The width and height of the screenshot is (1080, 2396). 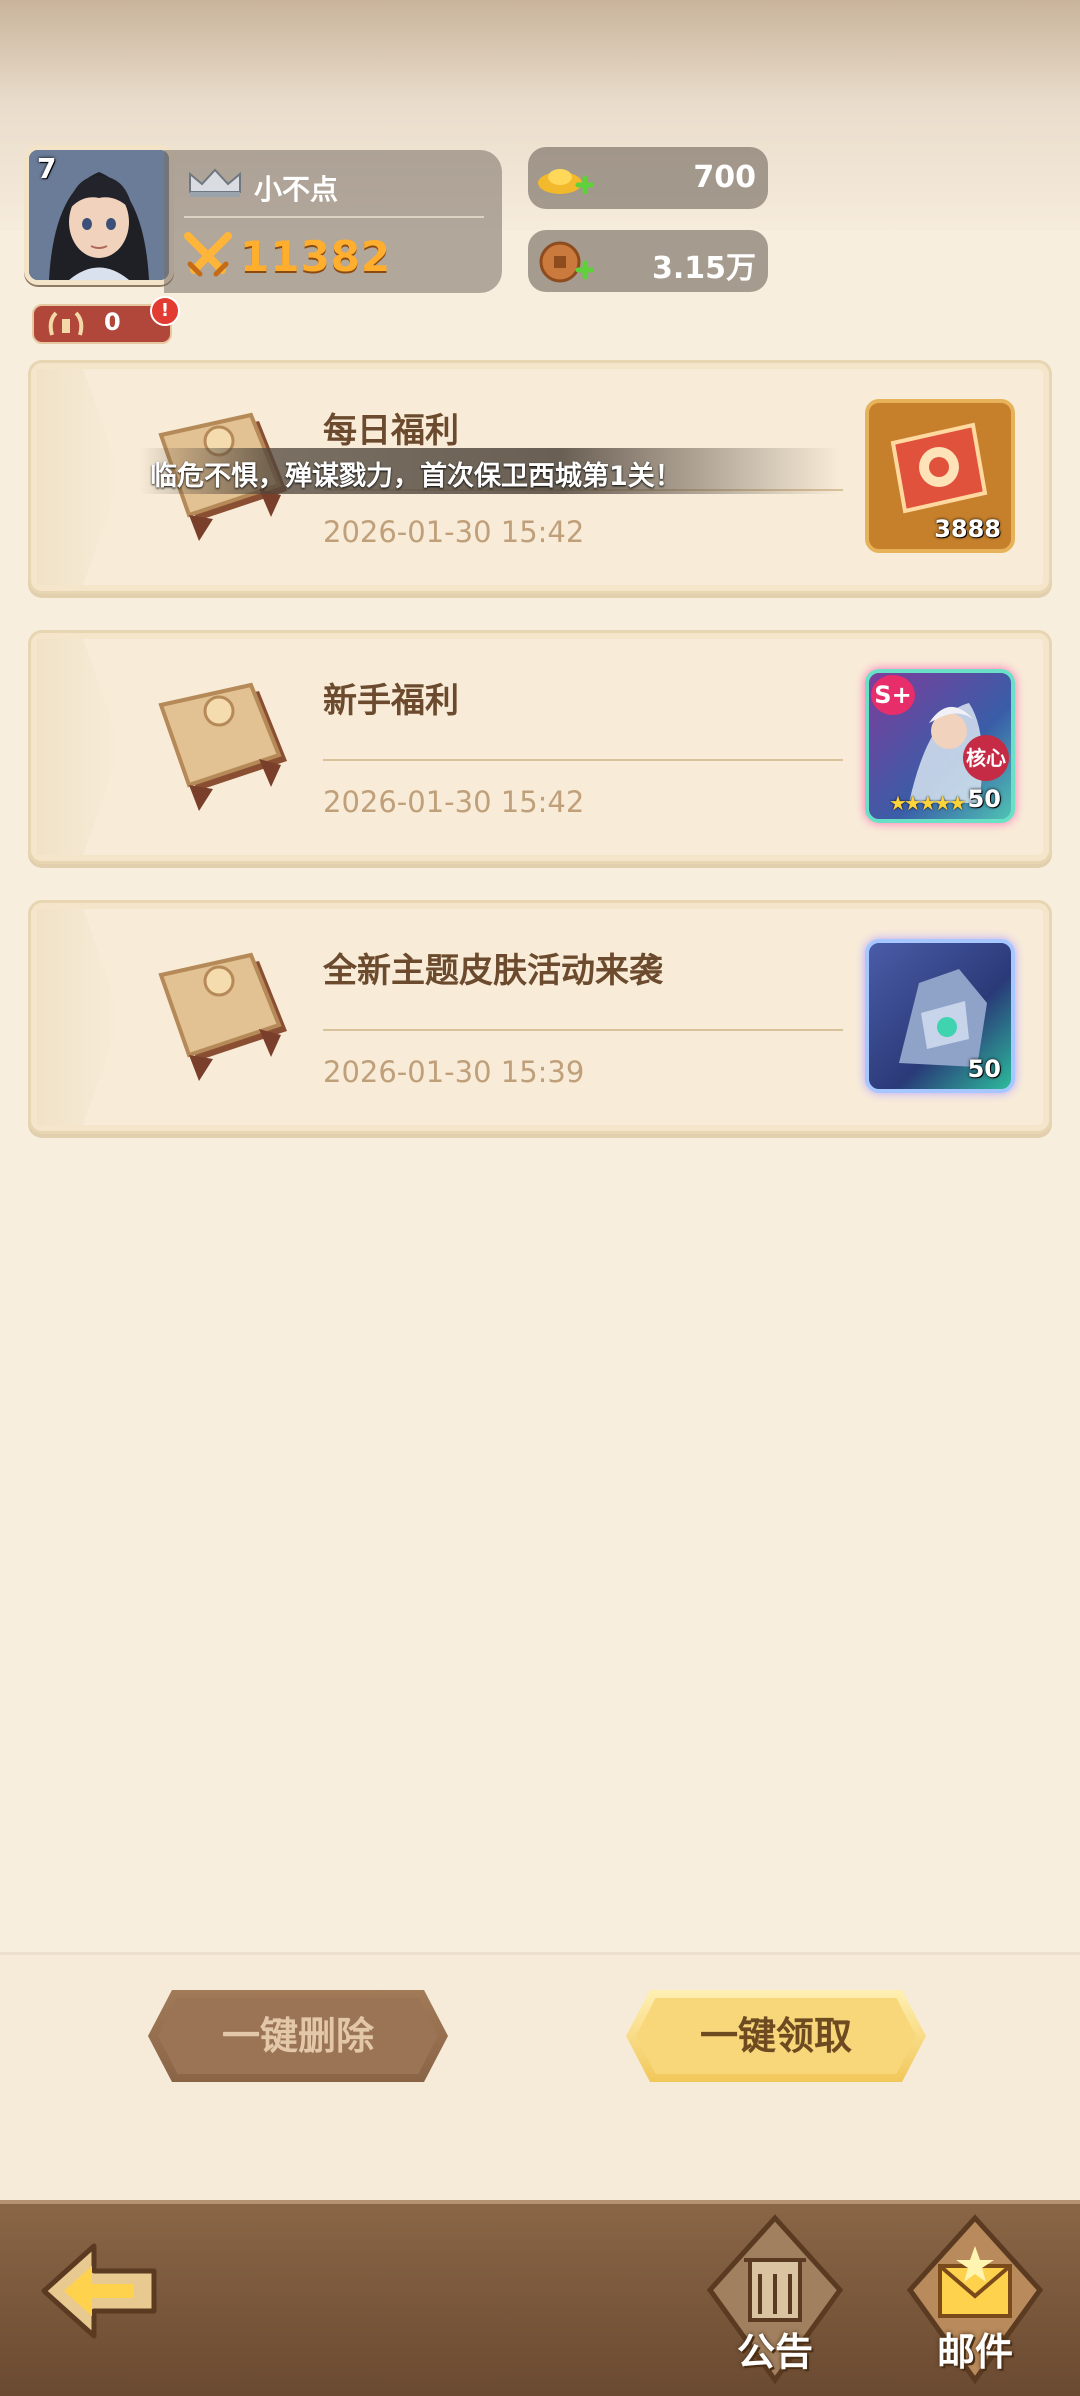 What do you see at coordinates (974, 2352) in the screenshot?
I see `nav-mail-label: 邮件` at bounding box center [974, 2352].